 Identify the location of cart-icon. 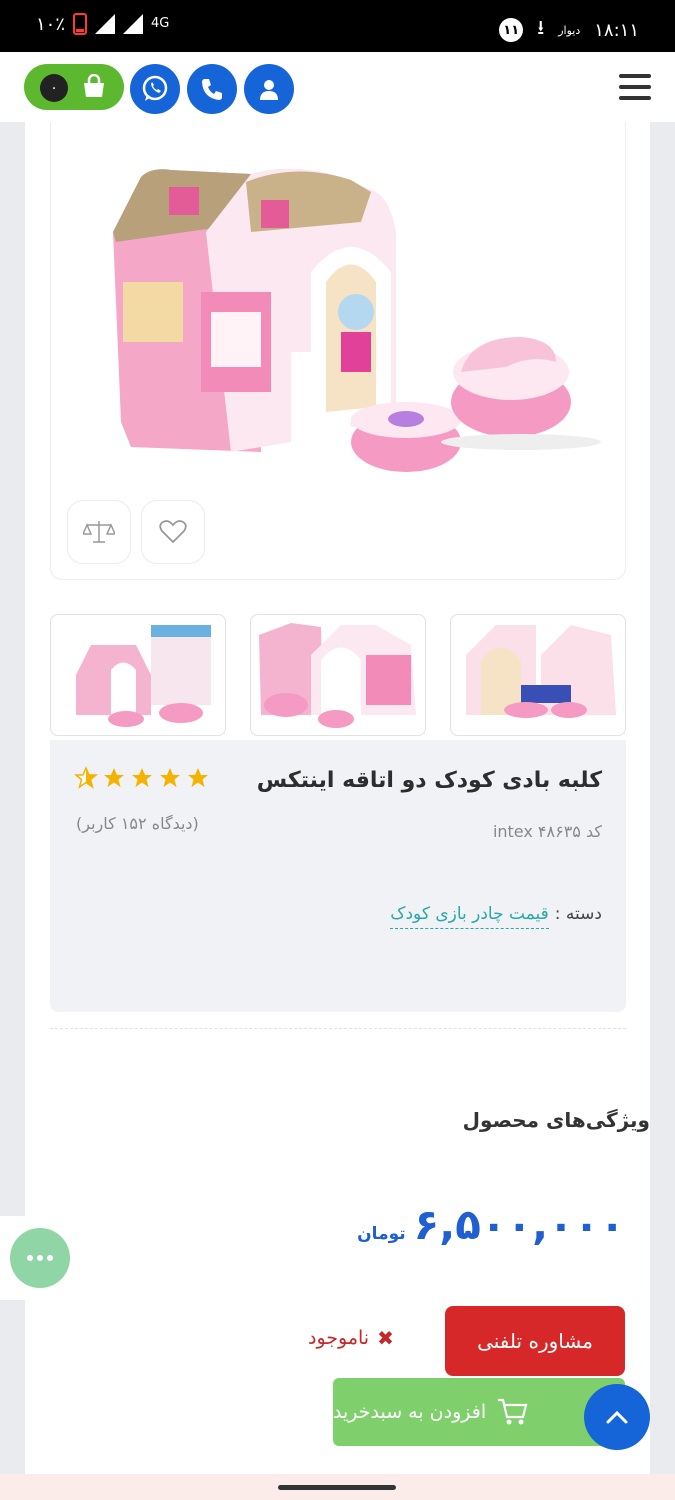
(513, 1411).